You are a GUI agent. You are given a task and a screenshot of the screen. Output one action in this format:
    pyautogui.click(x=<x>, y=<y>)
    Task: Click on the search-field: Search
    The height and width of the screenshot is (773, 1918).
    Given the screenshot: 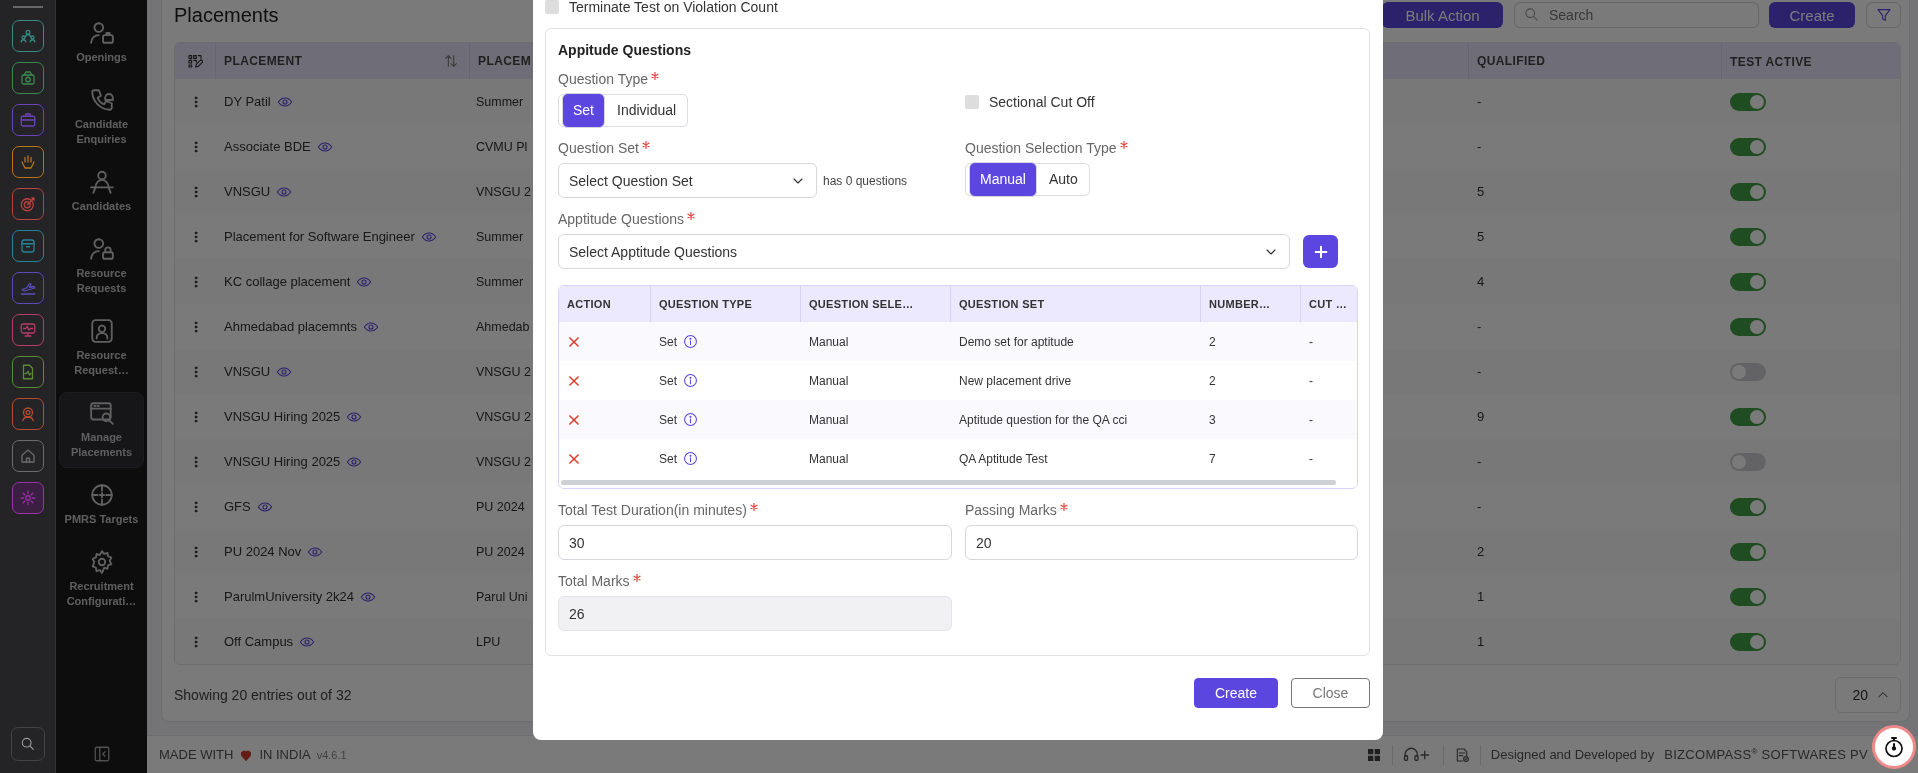 What is the action you would take?
    pyautogui.click(x=1636, y=15)
    